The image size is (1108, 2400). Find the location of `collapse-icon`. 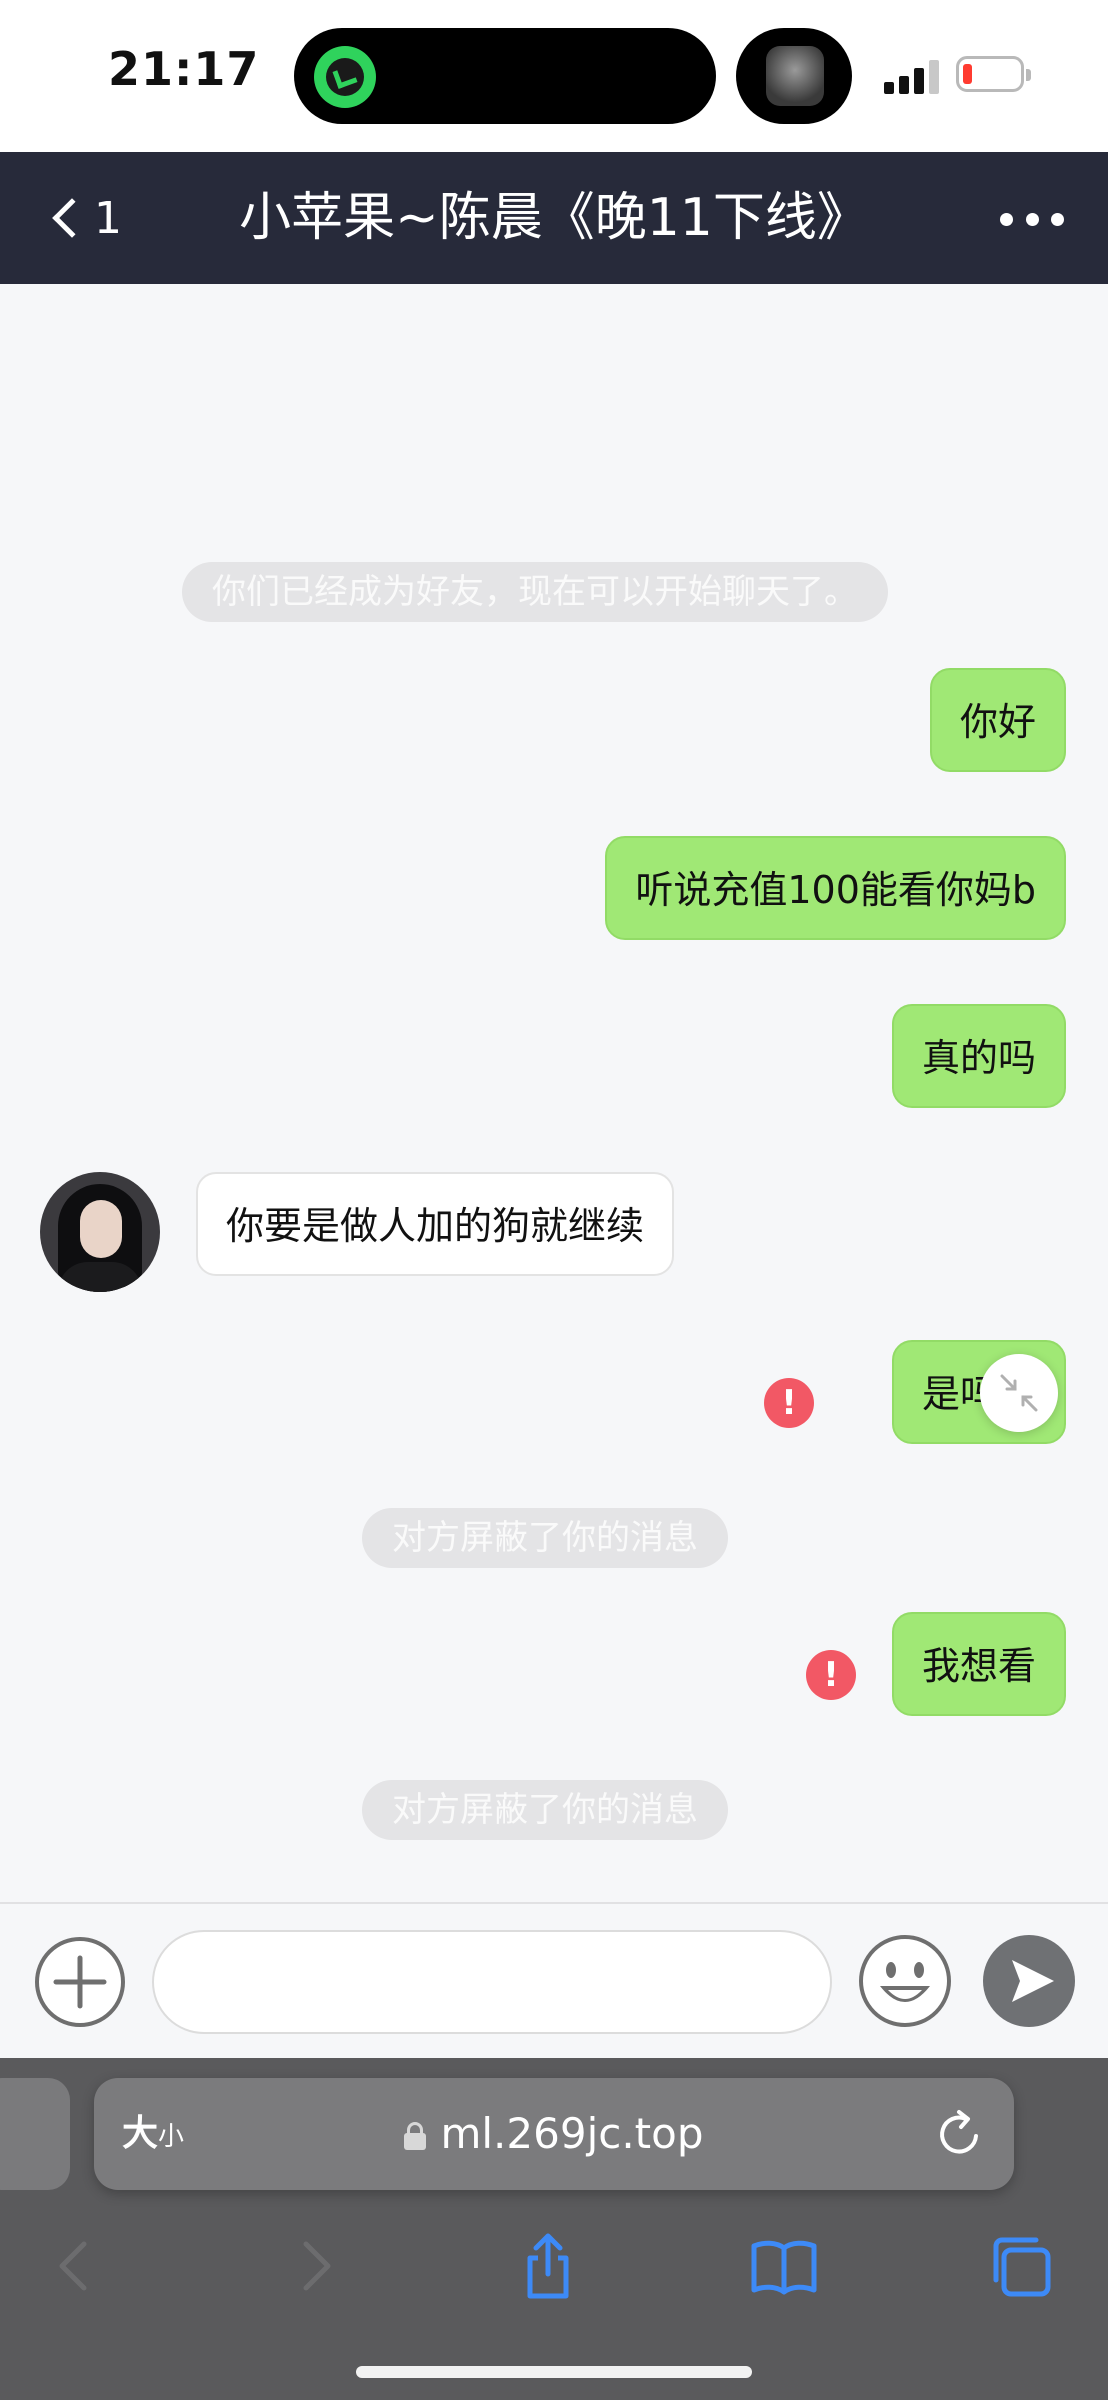

collapse-icon is located at coordinates (1019, 1393).